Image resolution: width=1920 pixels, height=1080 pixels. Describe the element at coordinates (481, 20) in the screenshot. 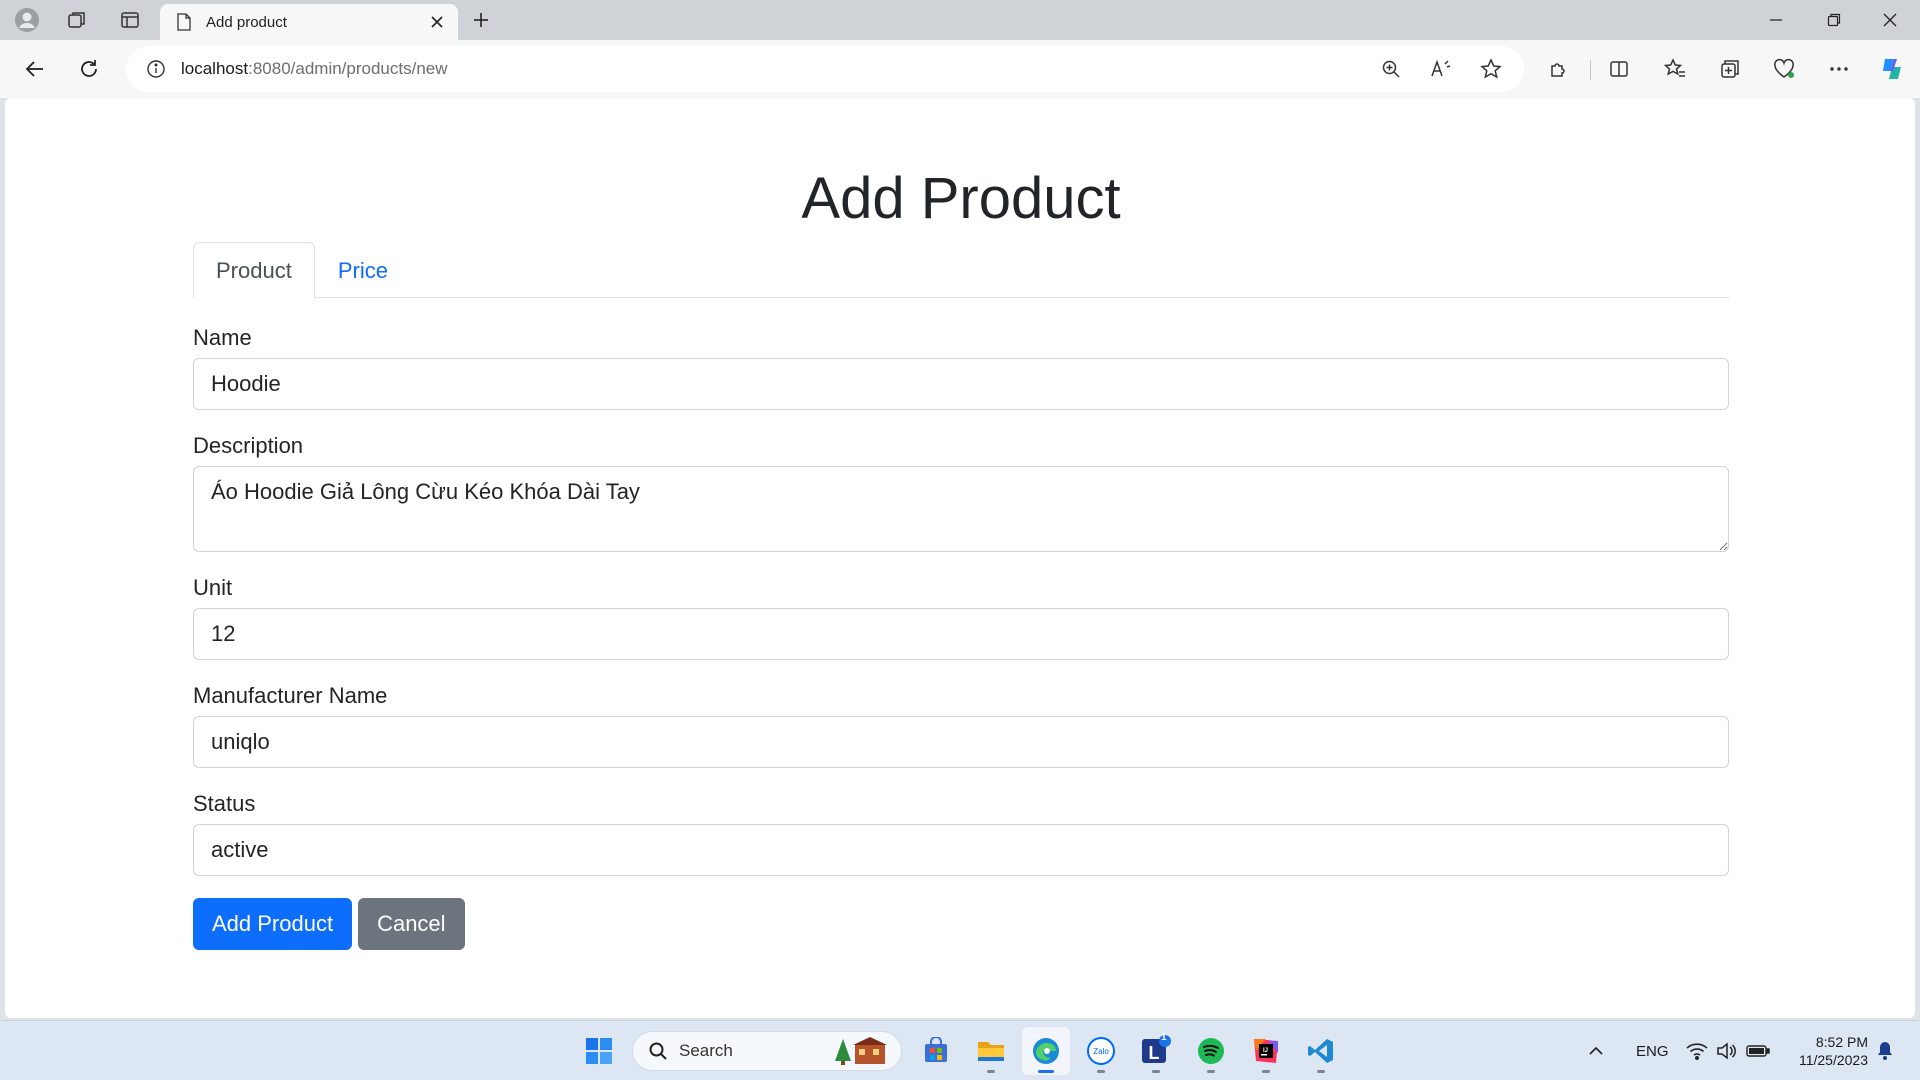

I see `new-tab-icon` at that location.